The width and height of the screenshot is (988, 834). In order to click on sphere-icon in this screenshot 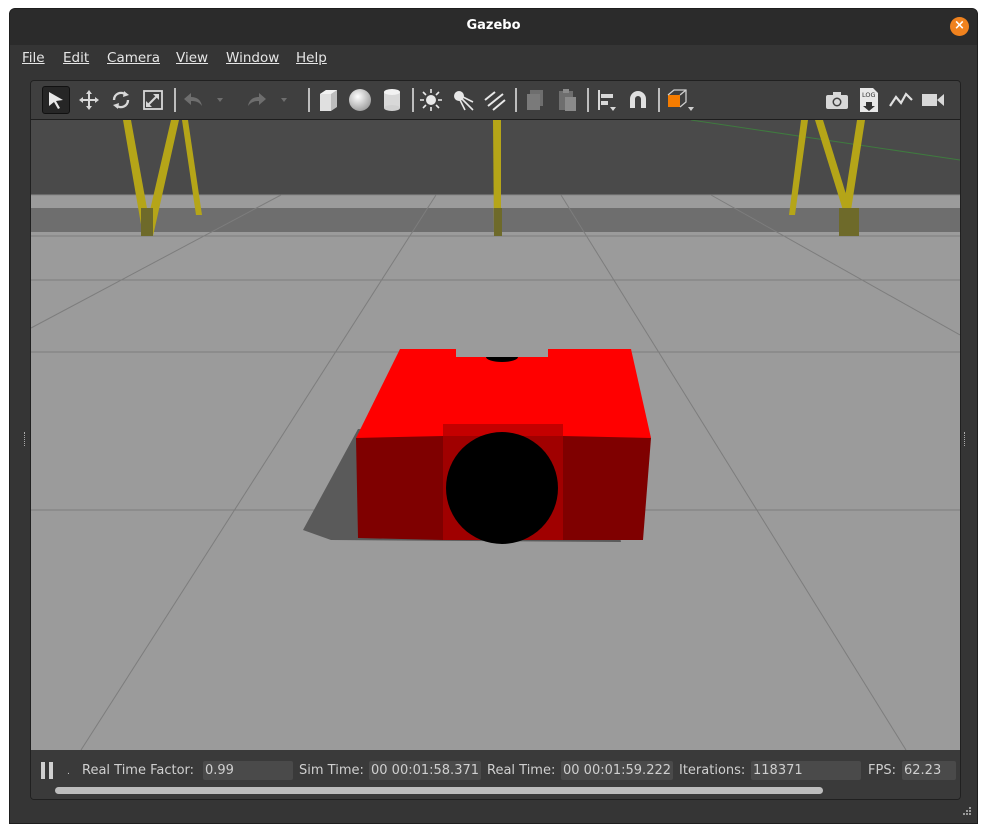, I will do `click(360, 100)`.